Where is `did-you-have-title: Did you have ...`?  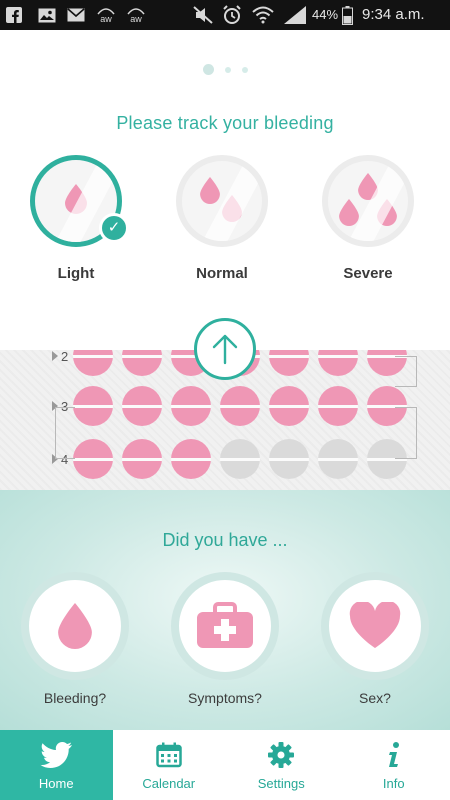
did-you-have-title: Did you have ... is located at coordinates (225, 540).